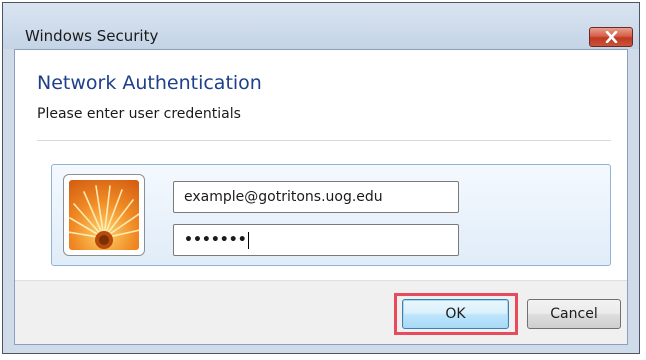  I want to click on text-caret, so click(248, 240).